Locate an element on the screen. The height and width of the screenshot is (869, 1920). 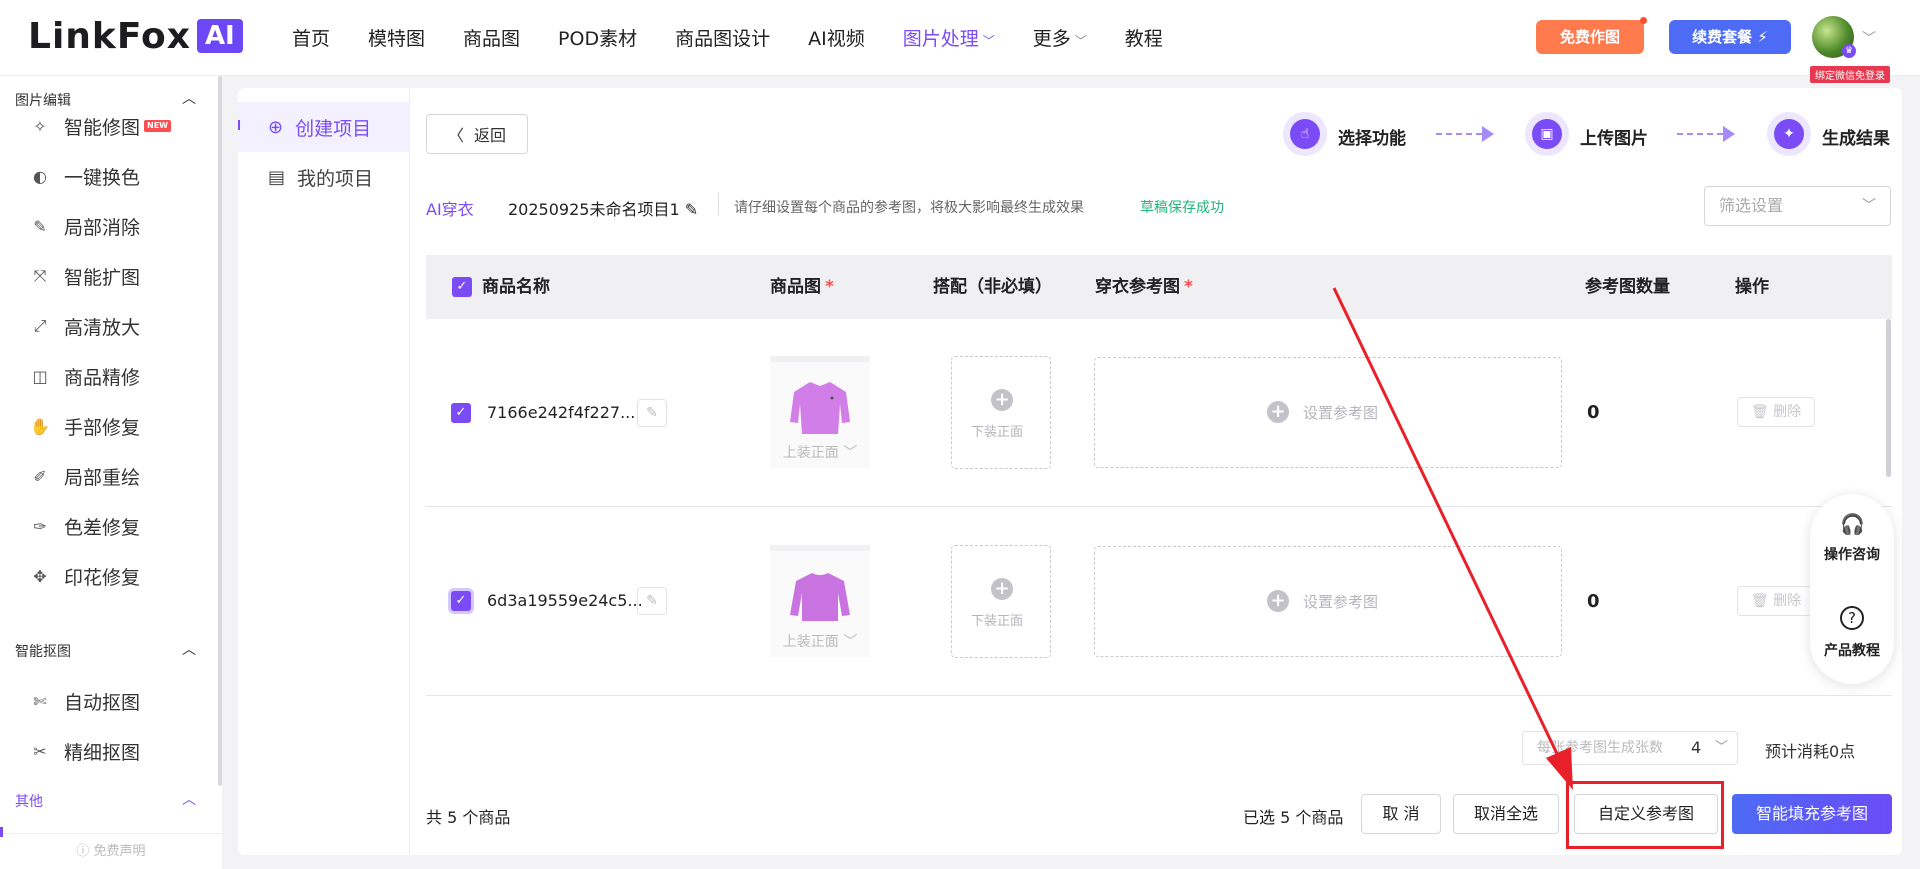
filter-select: 筛选设置 ﹀ is located at coordinates (1797, 206).